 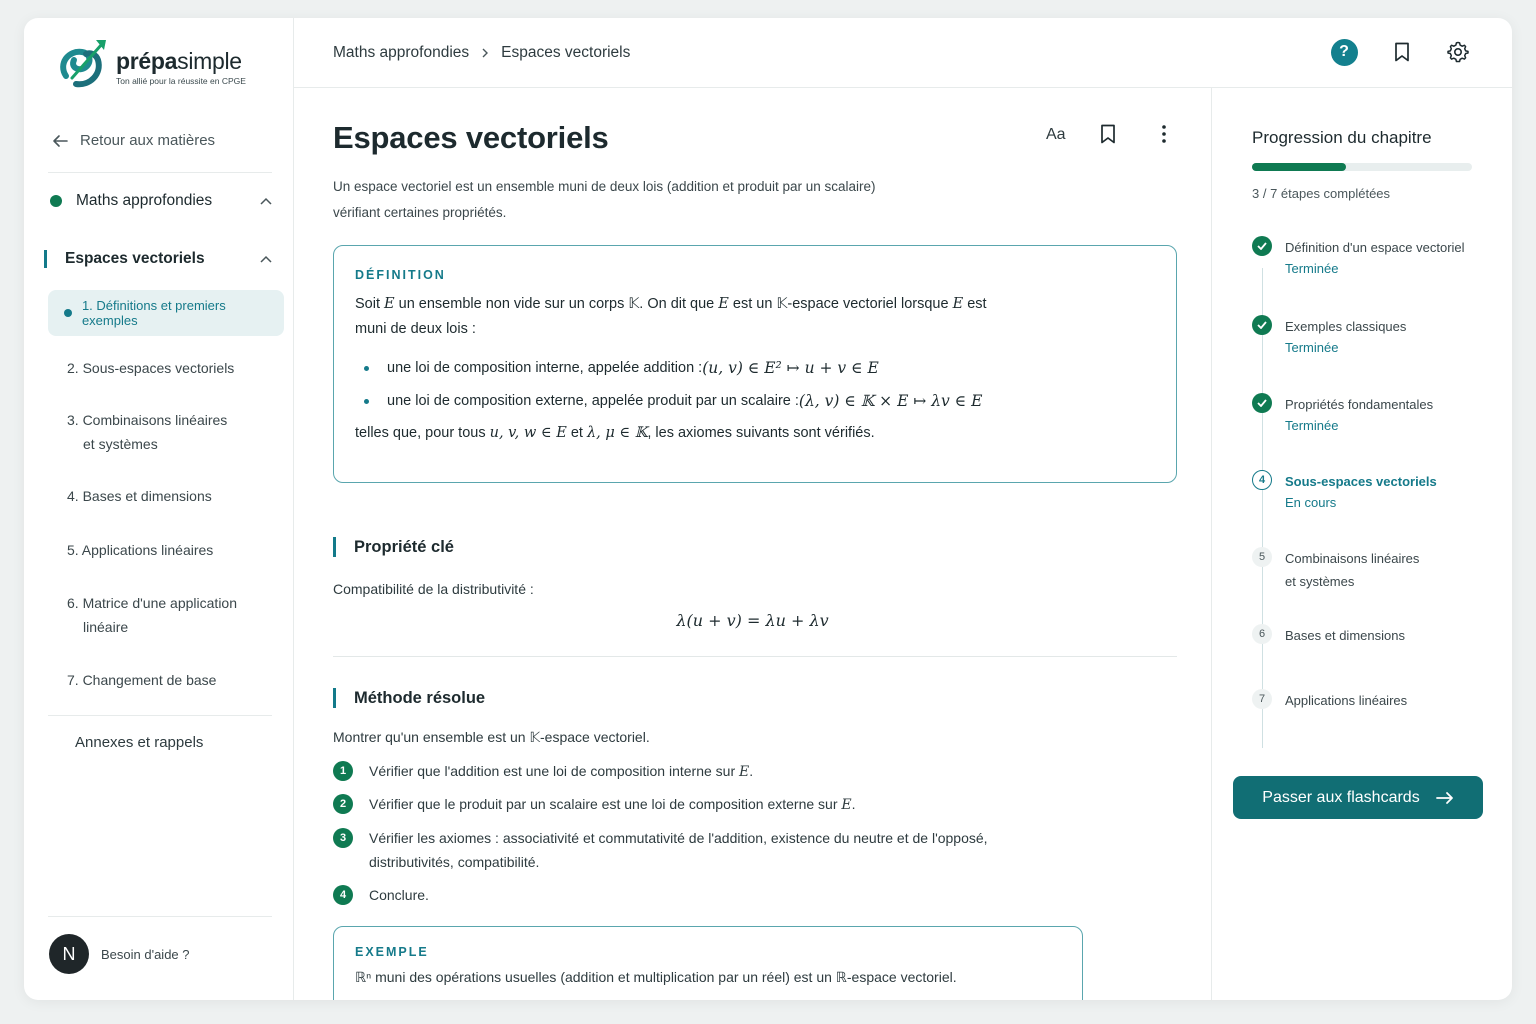 I want to click on section-item-active: 1. Définitions et premiers exemples, so click(x=166, y=313).